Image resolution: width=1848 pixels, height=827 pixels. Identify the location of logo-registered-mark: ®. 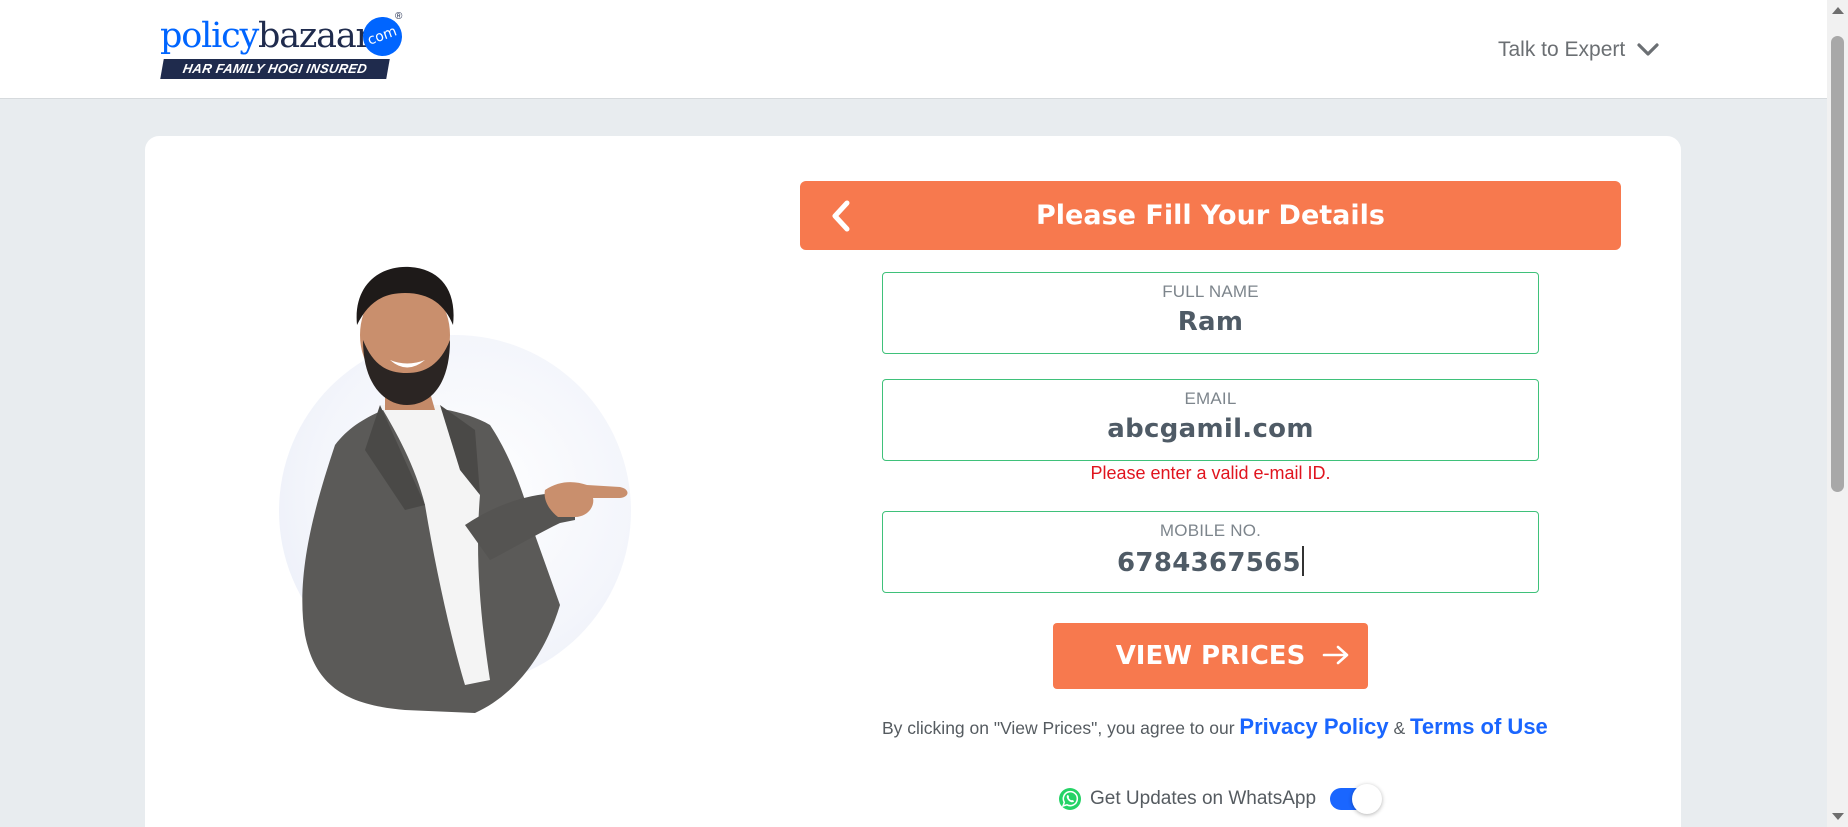
(399, 16).